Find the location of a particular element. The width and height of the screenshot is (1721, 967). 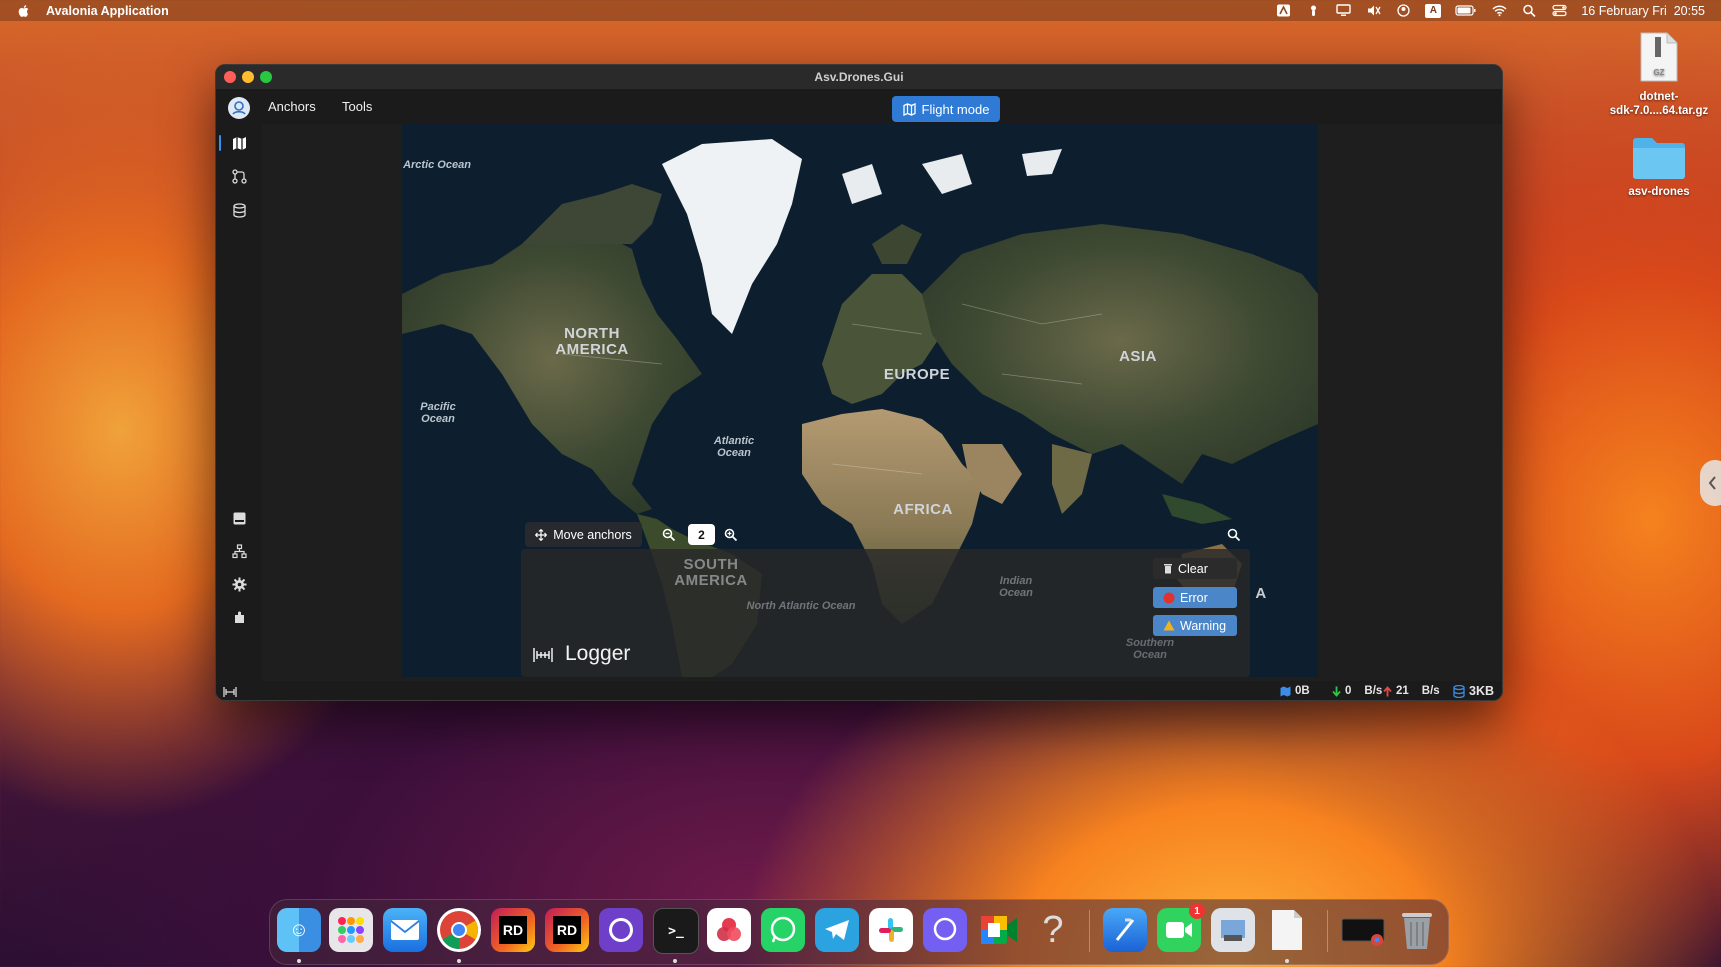

log-error-filter: Error is located at coordinates (1195, 597).